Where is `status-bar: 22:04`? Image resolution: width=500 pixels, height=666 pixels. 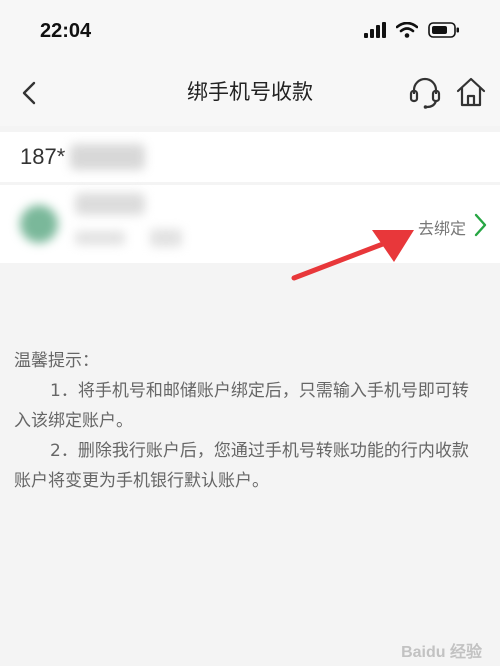
status-bar: 22:04 is located at coordinates (250, 31).